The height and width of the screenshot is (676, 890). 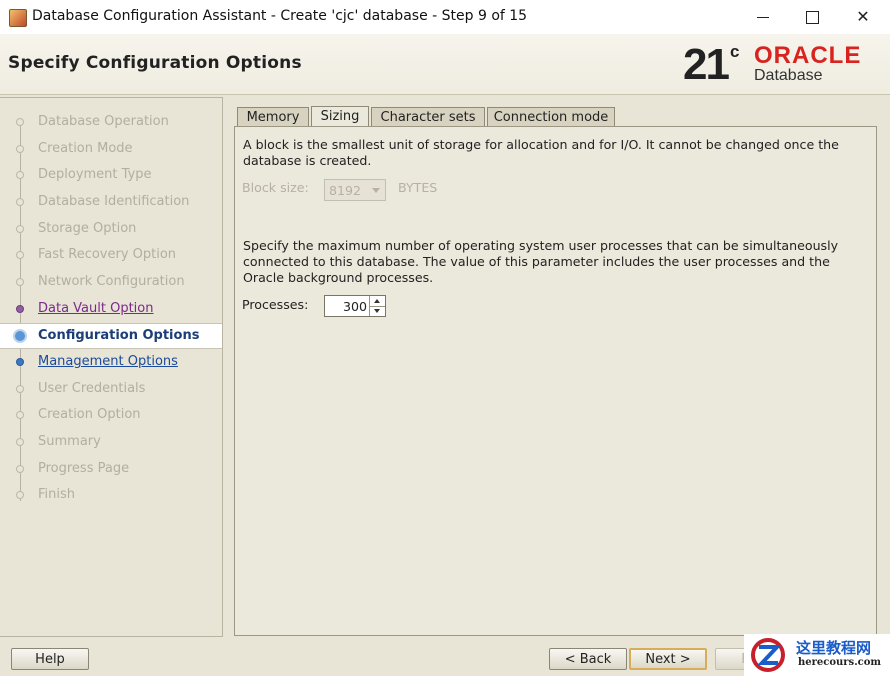 I want to click on step-storage-option: Storage Option, so click(x=111, y=229).